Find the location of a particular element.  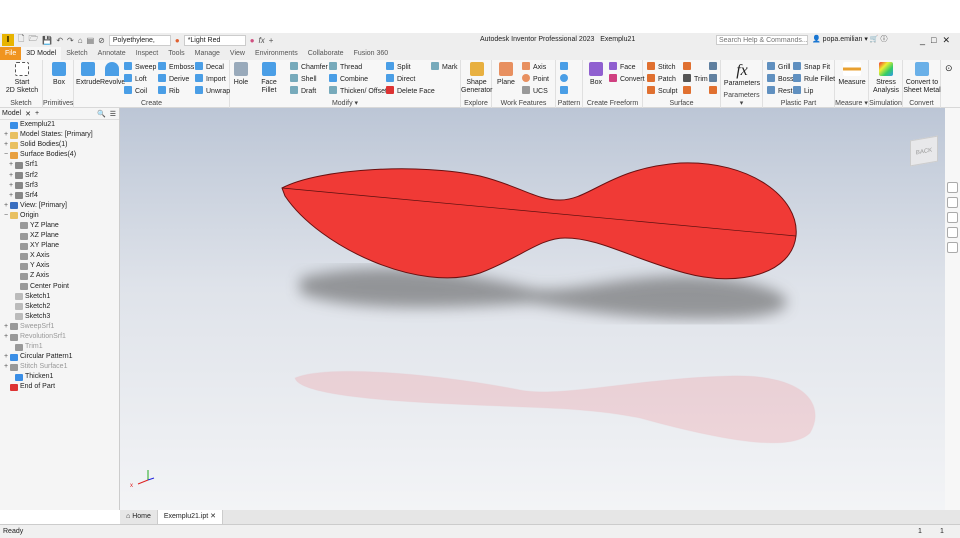

update-icon: ▤ is located at coordinates (91, 40).